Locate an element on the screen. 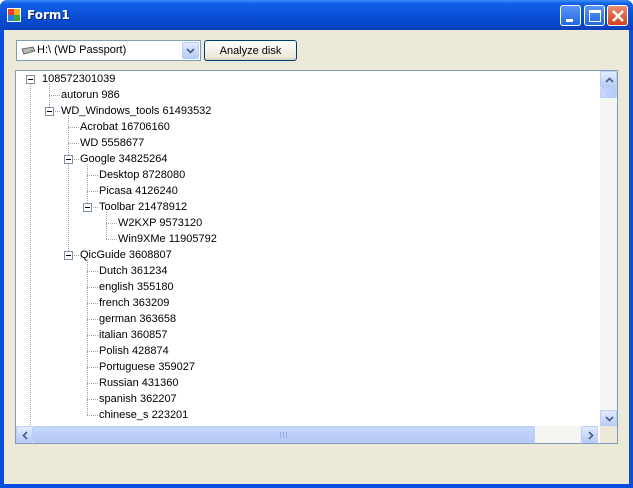 The width and height of the screenshot is (633, 488). scroll-up-button is located at coordinates (608, 79).